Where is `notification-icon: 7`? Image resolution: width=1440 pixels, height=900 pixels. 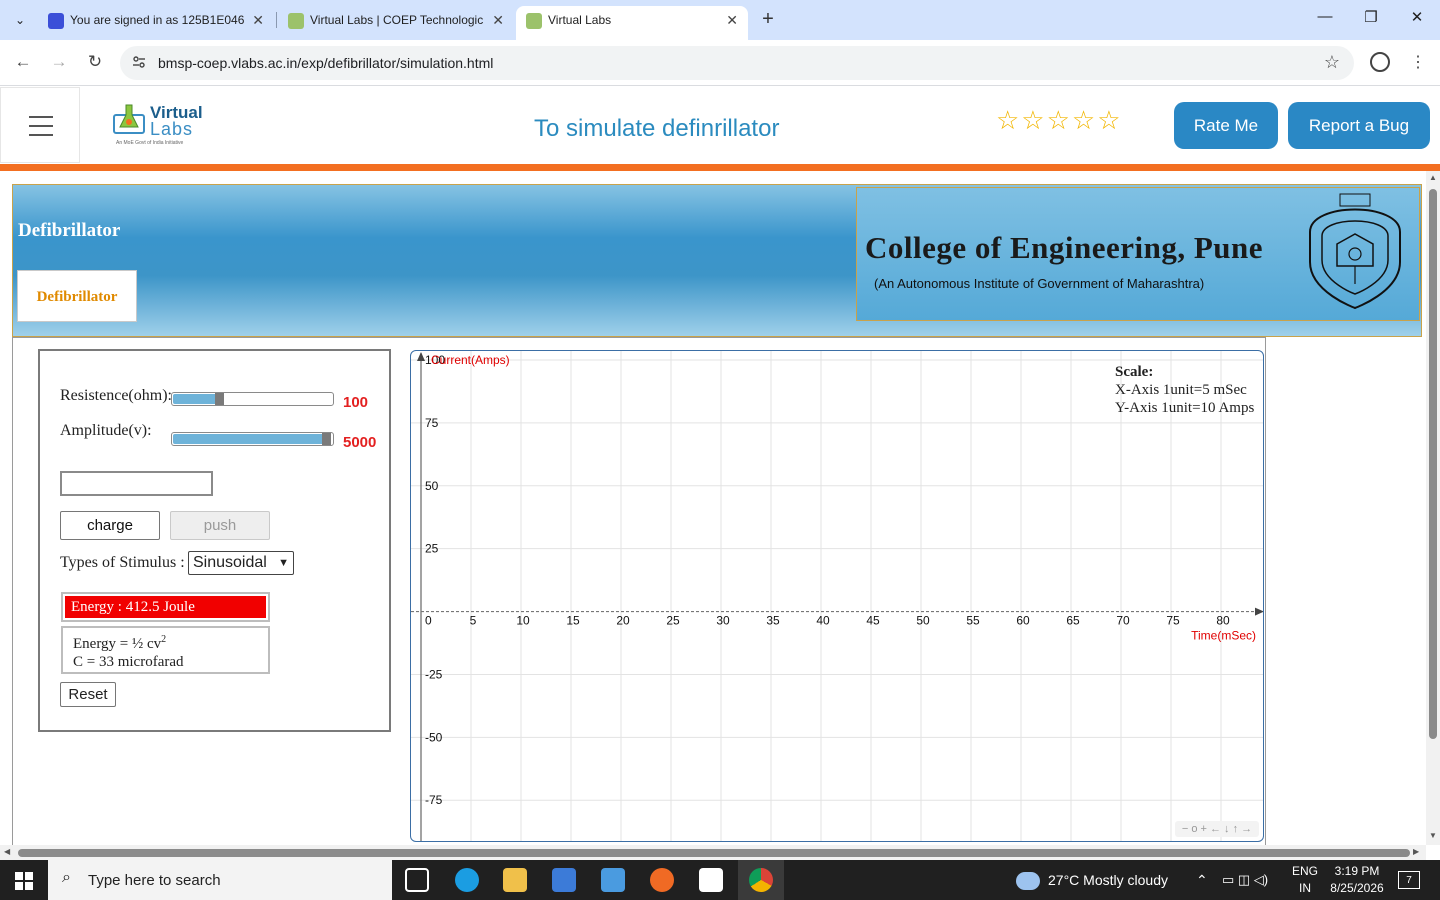
notification-icon: 7 is located at coordinates (1409, 880).